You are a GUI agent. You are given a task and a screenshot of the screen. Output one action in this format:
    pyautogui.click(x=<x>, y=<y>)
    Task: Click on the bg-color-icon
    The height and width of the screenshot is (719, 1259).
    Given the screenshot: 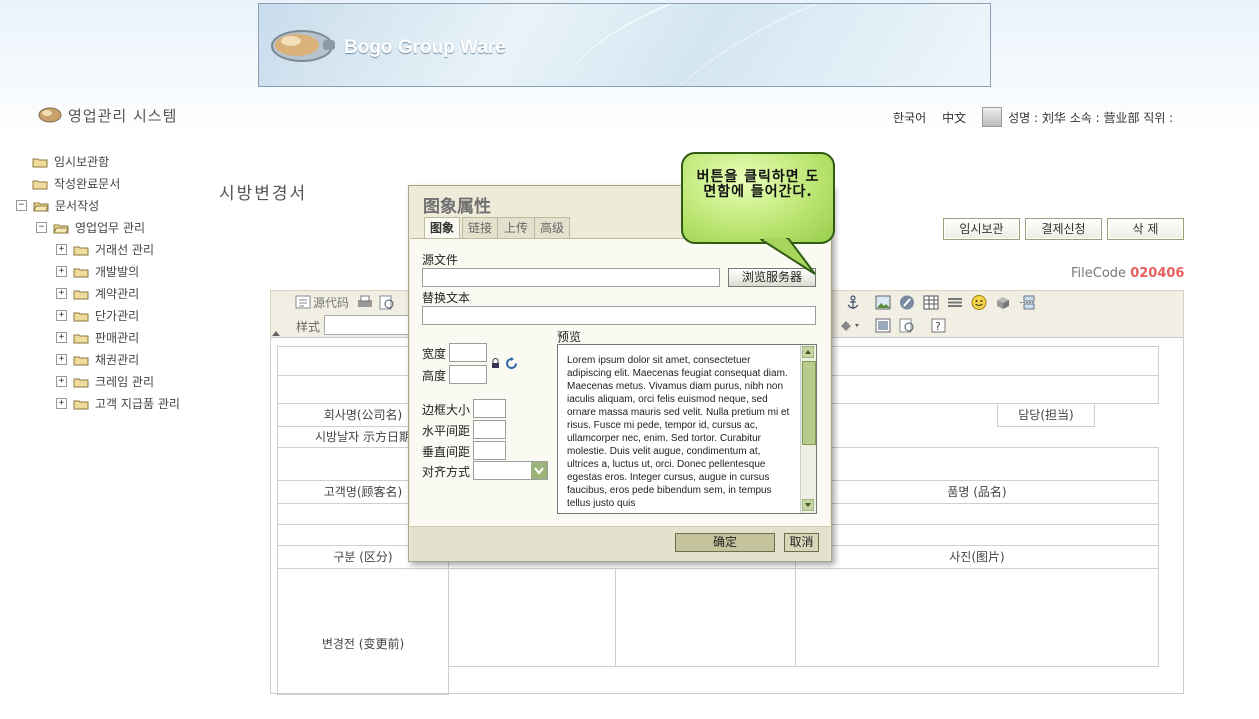 What is the action you would take?
    pyautogui.click(x=850, y=325)
    